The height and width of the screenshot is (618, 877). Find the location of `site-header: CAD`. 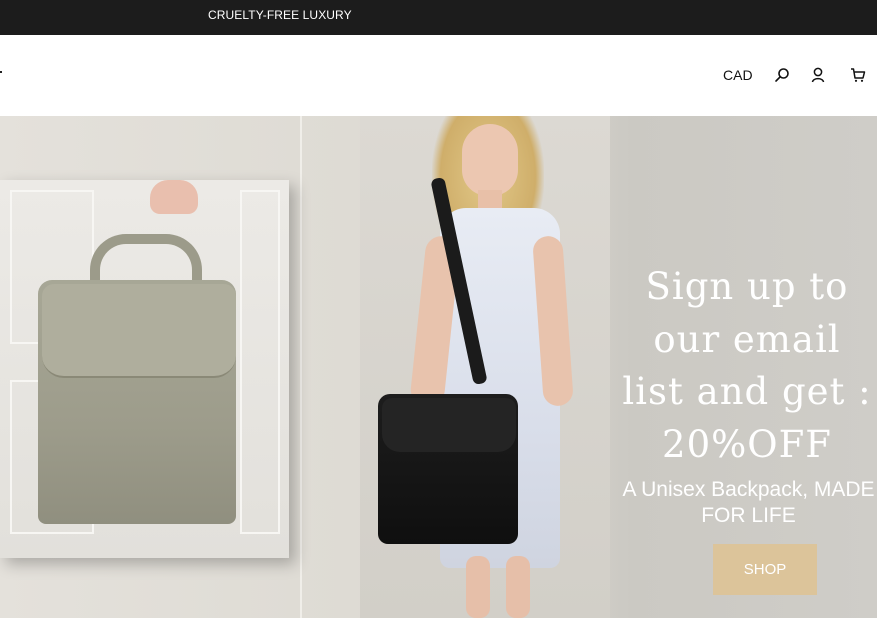

site-header: CAD is located at coordinates (438, 76).